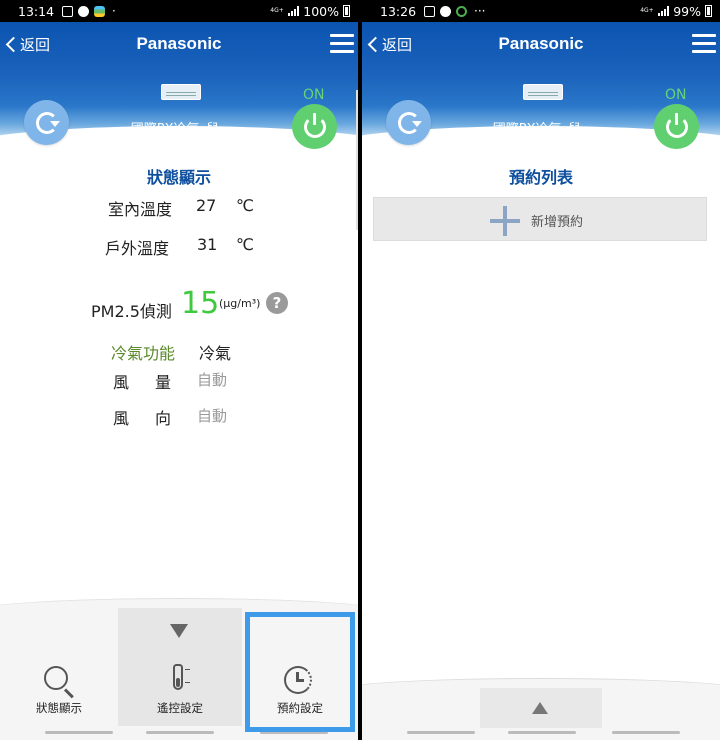  What do you see at coordinates (163, 382) in the screenshot?
I see `fan-speed-label-b: 量` at bounding box center [163, 382].